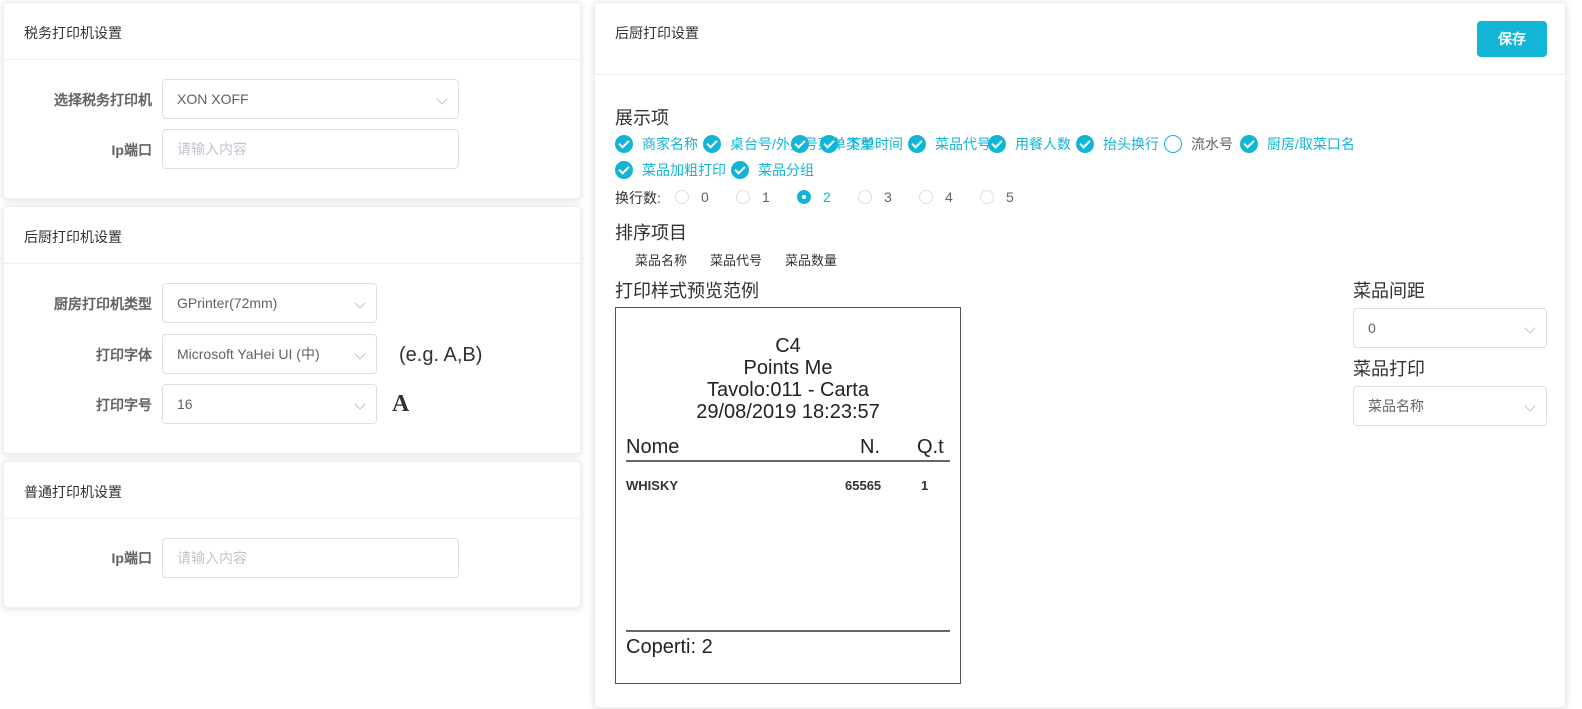 Image resolution: width=1582 pixels, height=709 pixels. What do you see at coordinates (753, 197) in the screenshot?
I see `line-count-radio: 1` at bounding box center [753, 197].